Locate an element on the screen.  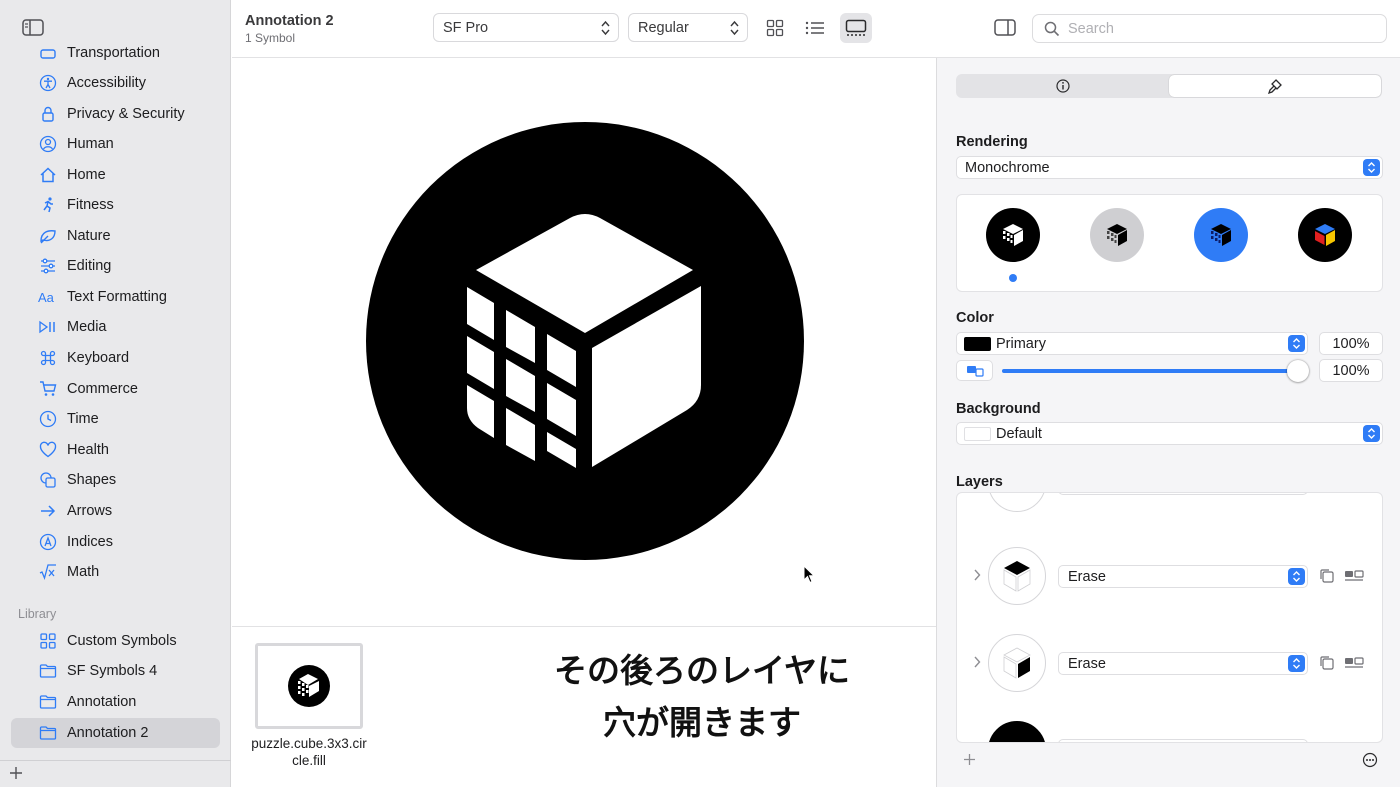
sidebar-item-keyboard: Keyboard is located at coordinates (115, 358).